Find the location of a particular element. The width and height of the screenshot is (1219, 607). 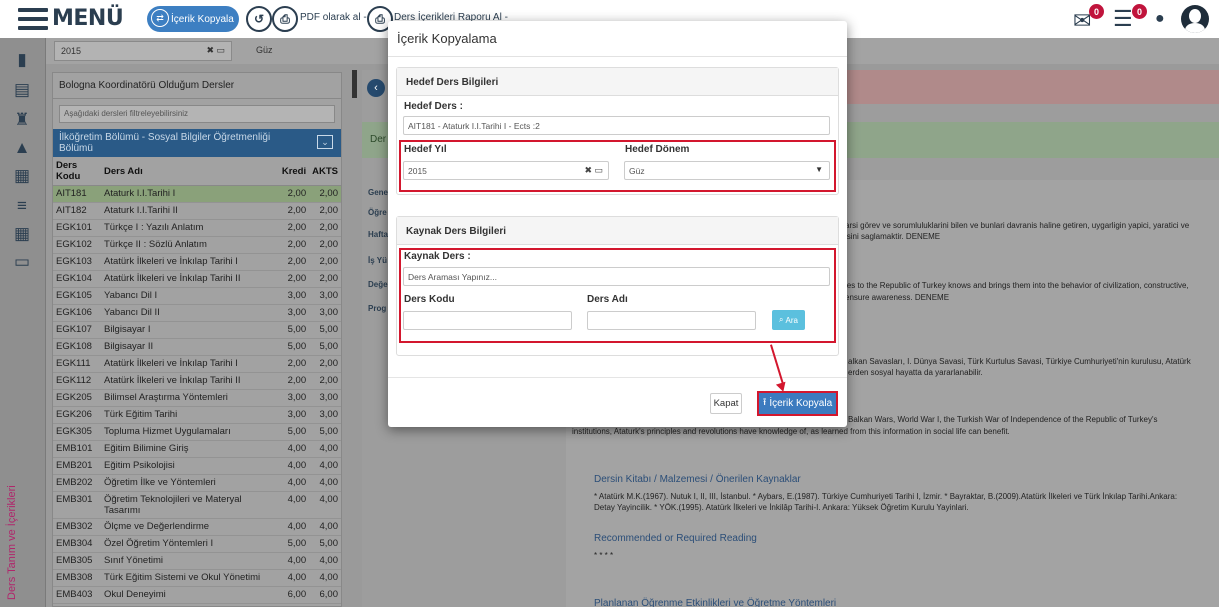

table-row: EMB201 Eğitim Psikolojisi 4,00 4,00 is located at coordinates (197, 466).